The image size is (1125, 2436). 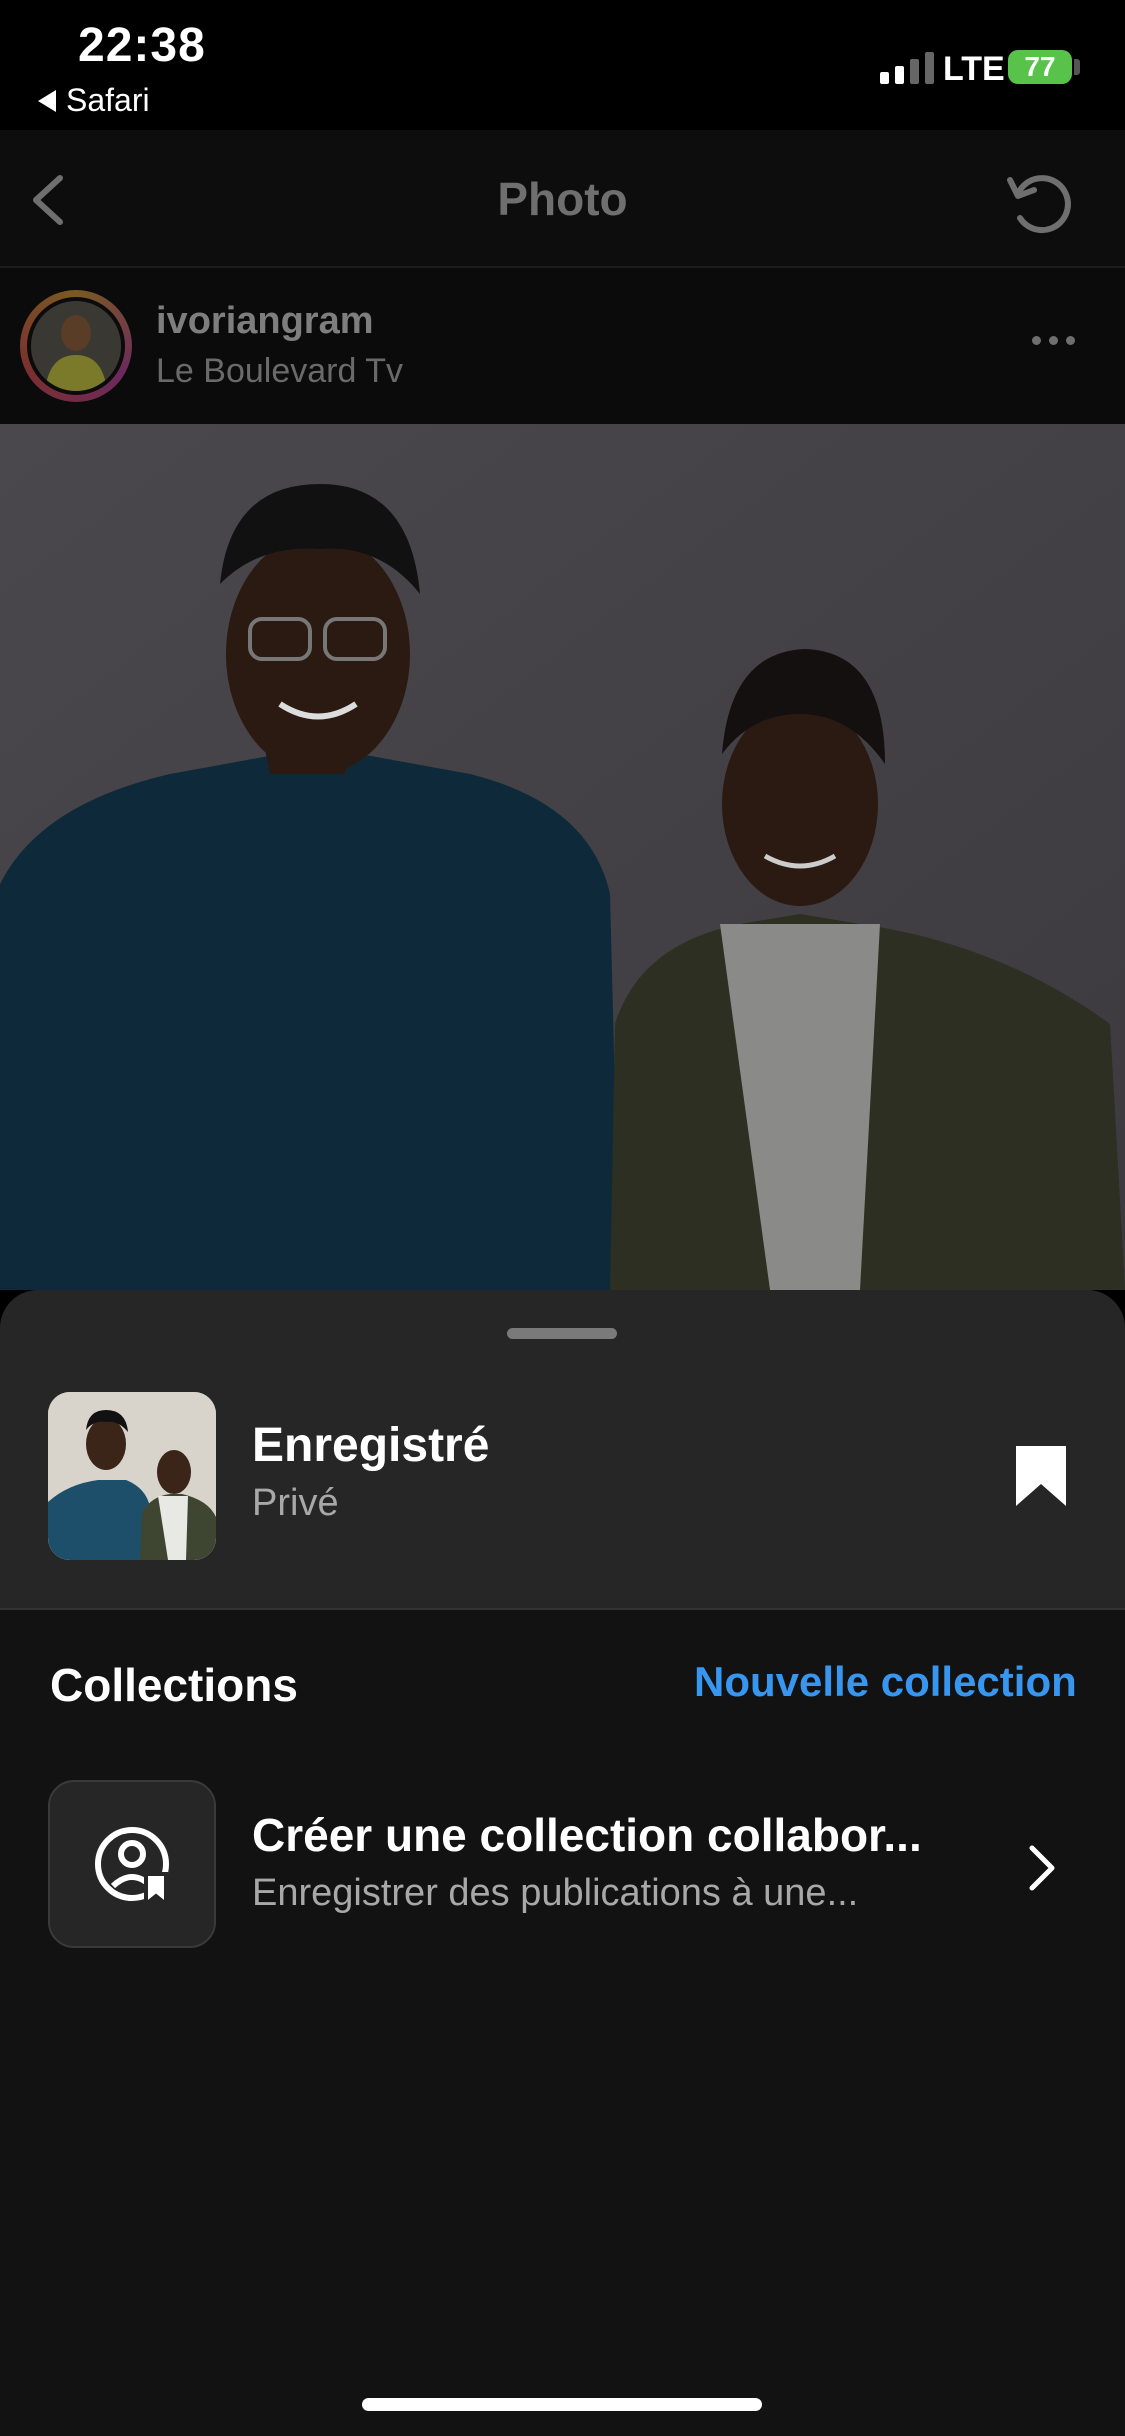 I want to click on username: ivoriangram, so click(x=265, y=321).